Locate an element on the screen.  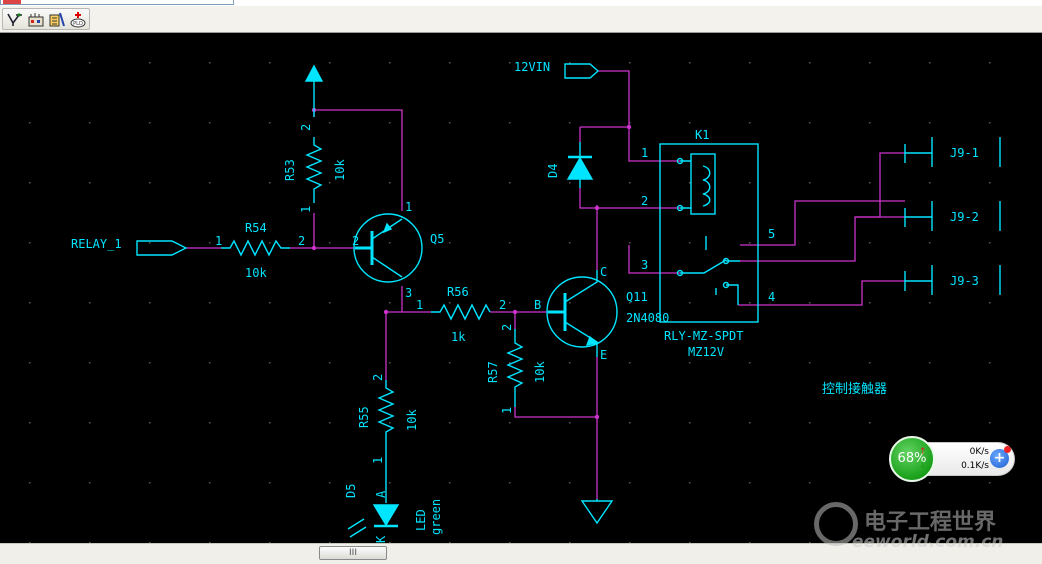
j9-1-label: J9-1 is located at coordinates (964, 153).